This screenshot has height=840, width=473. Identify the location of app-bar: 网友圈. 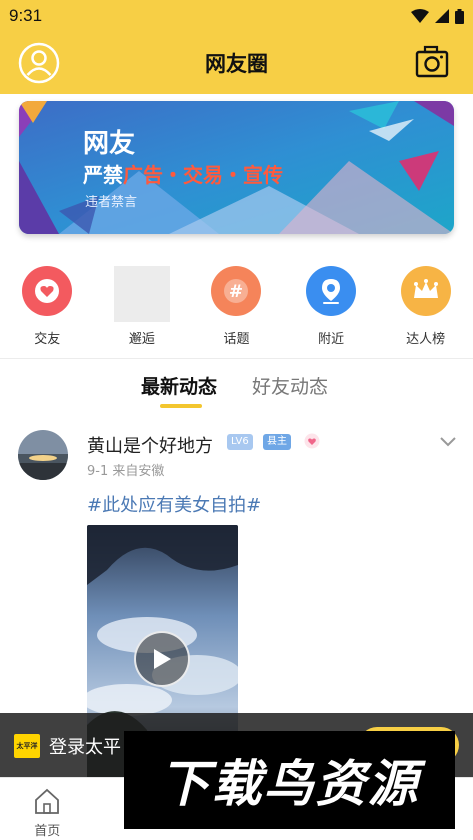
(236, 63).